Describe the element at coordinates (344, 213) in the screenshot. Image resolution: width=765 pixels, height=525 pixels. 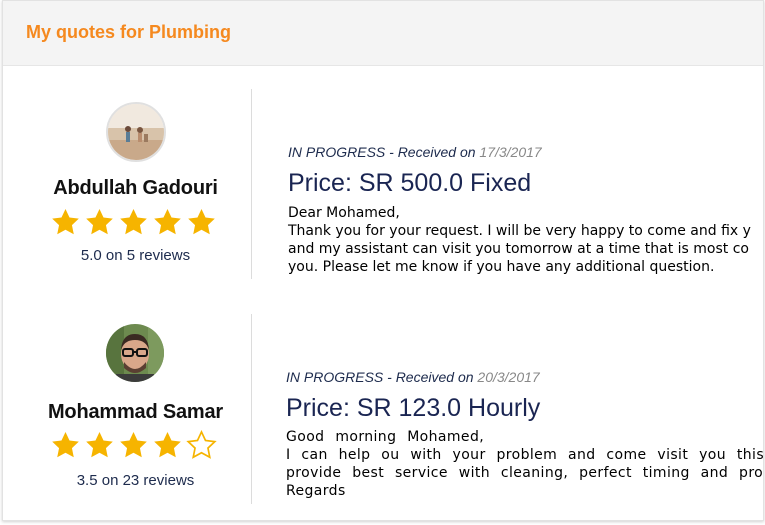
I see `message-line: Dear Mohamed,` at that location.